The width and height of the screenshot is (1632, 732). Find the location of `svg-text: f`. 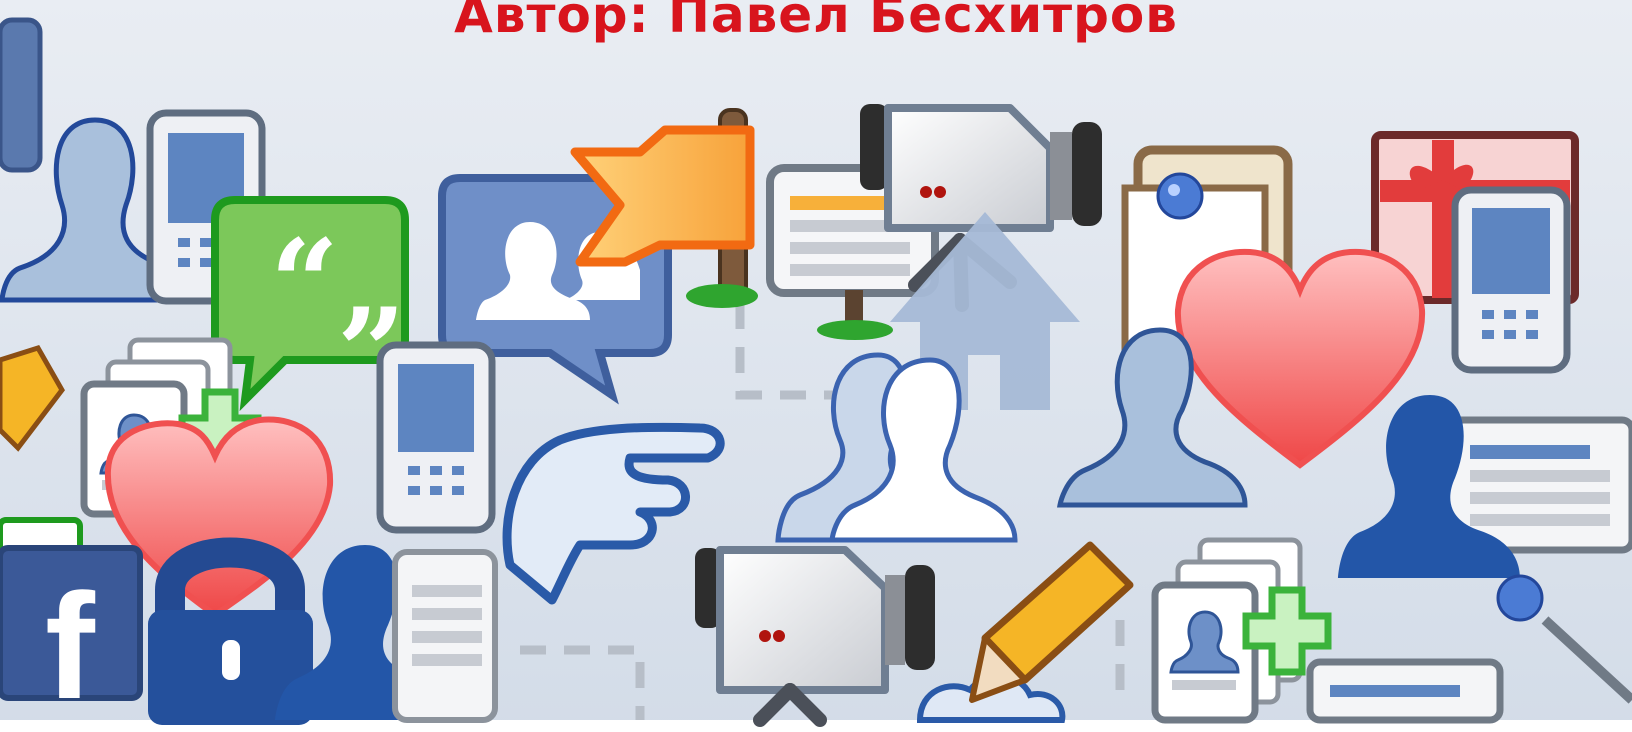

svg-text: f is located at coordinates (70, 646).